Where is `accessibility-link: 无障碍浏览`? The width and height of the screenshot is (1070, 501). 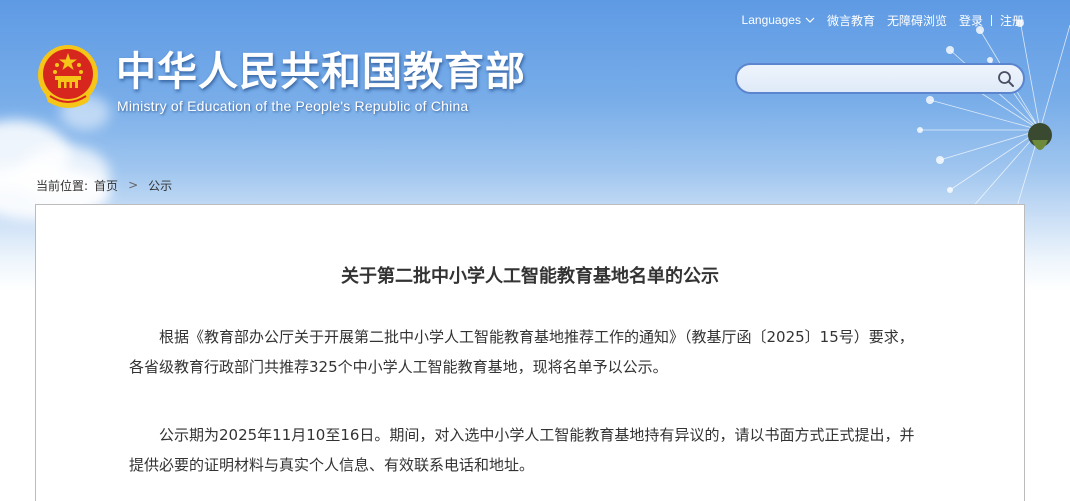
accessibility-link: 无障碍浏览 is located at coordinates (917, 20).